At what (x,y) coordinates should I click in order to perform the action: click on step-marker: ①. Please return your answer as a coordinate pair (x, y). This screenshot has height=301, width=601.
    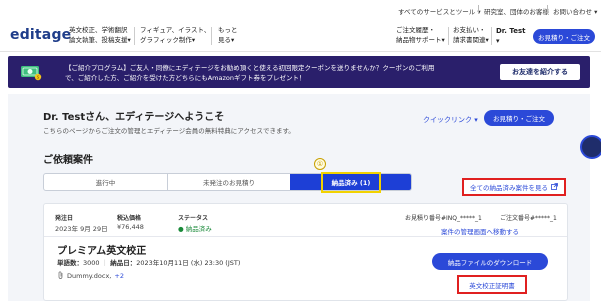
    Looking at the image, I should click on (320, 164).